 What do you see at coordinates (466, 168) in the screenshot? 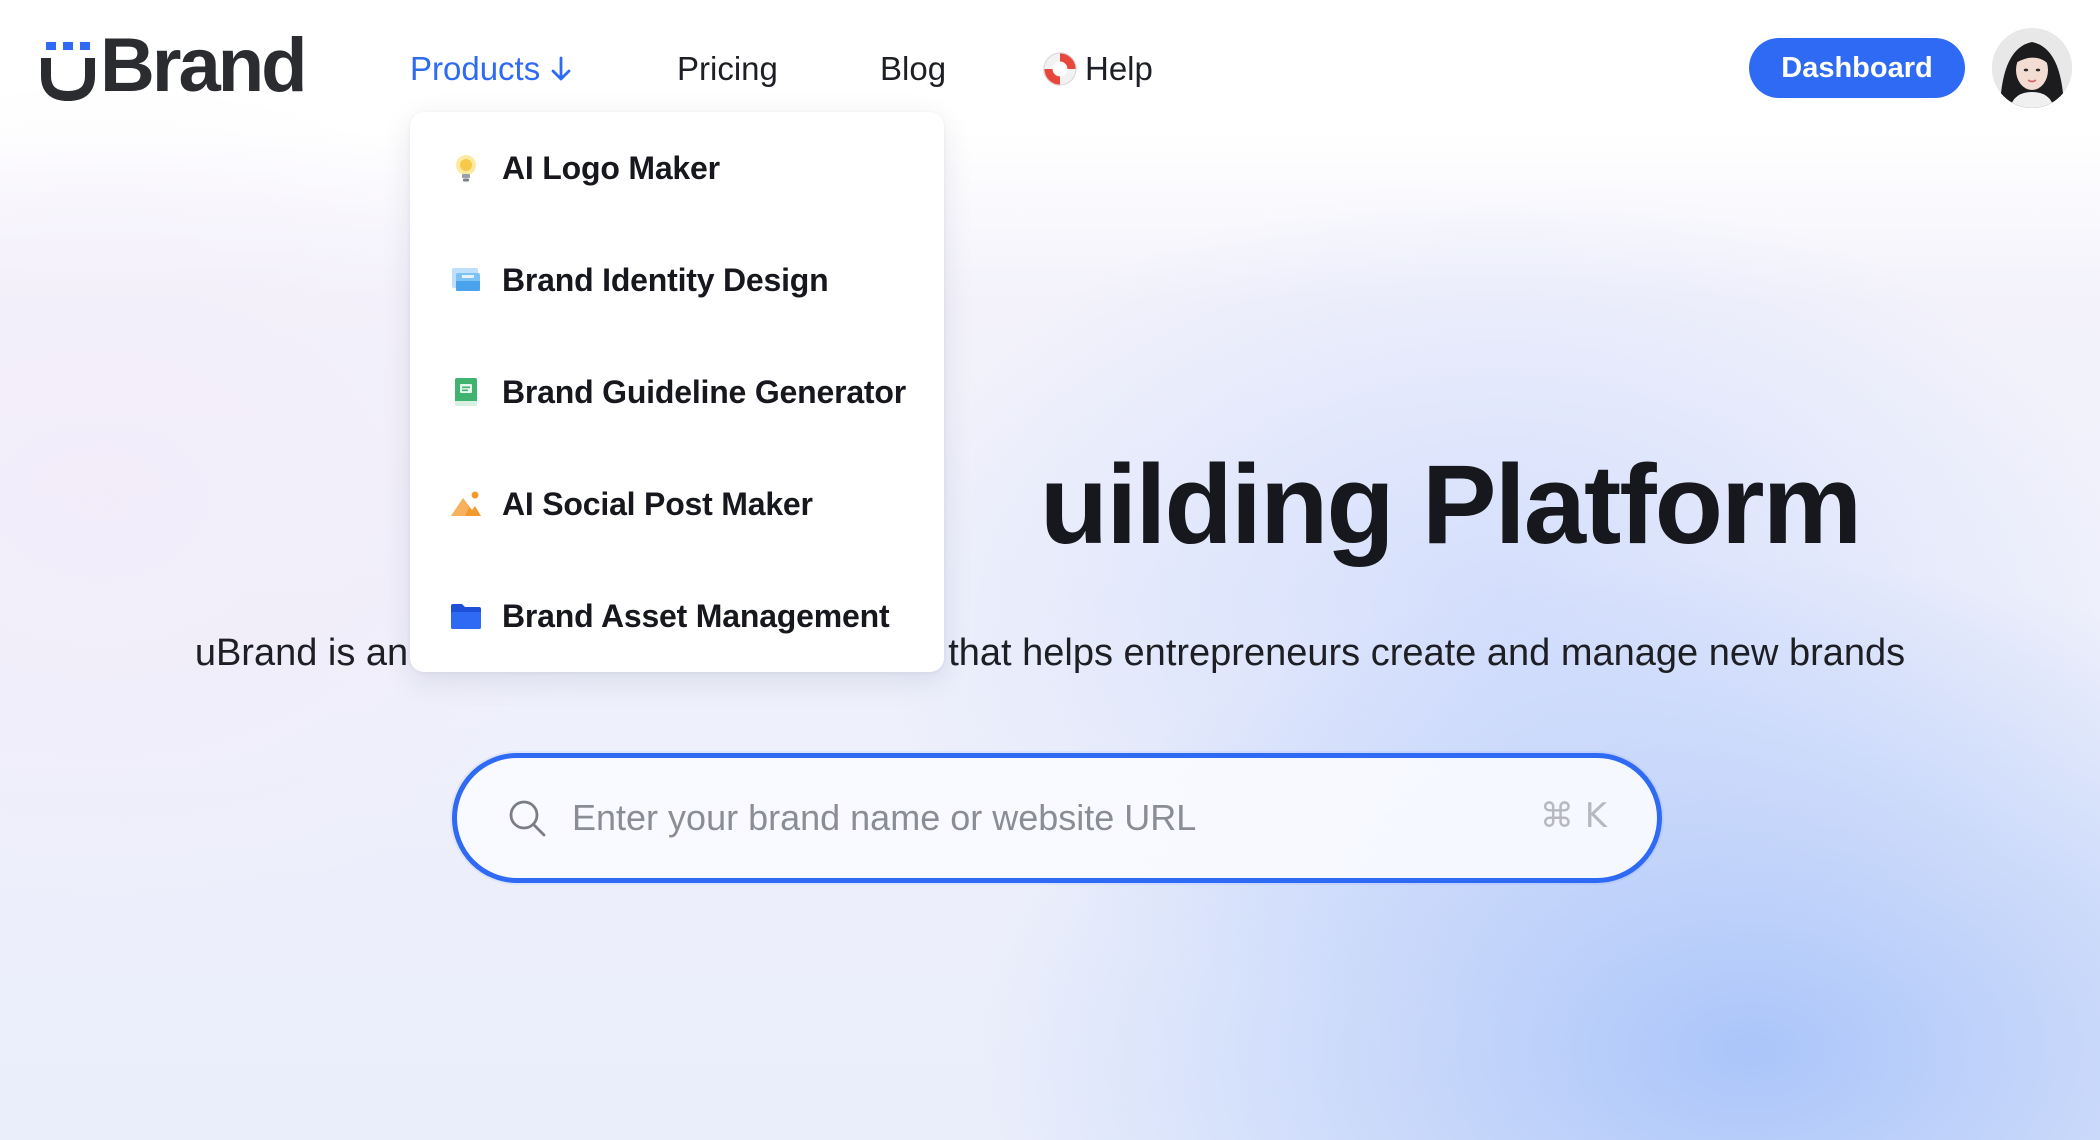
I see `lightbulb-icon` at bounding box center [466, 168].